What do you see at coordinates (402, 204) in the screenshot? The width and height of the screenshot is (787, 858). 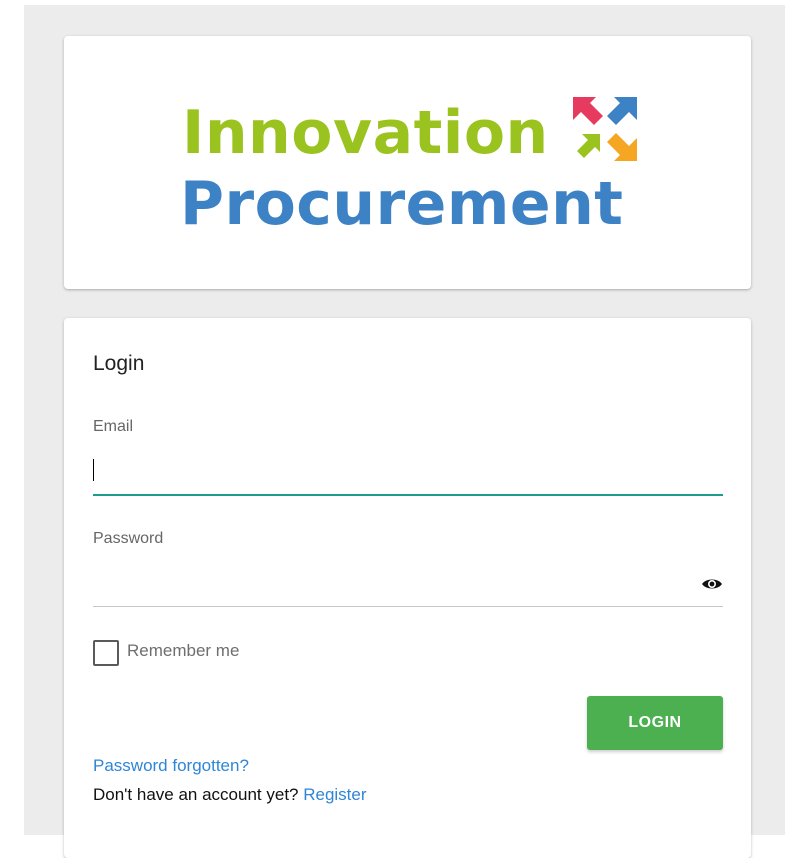 I see `logo-text-procurement: Procurement` at bounding box center [402, 204].